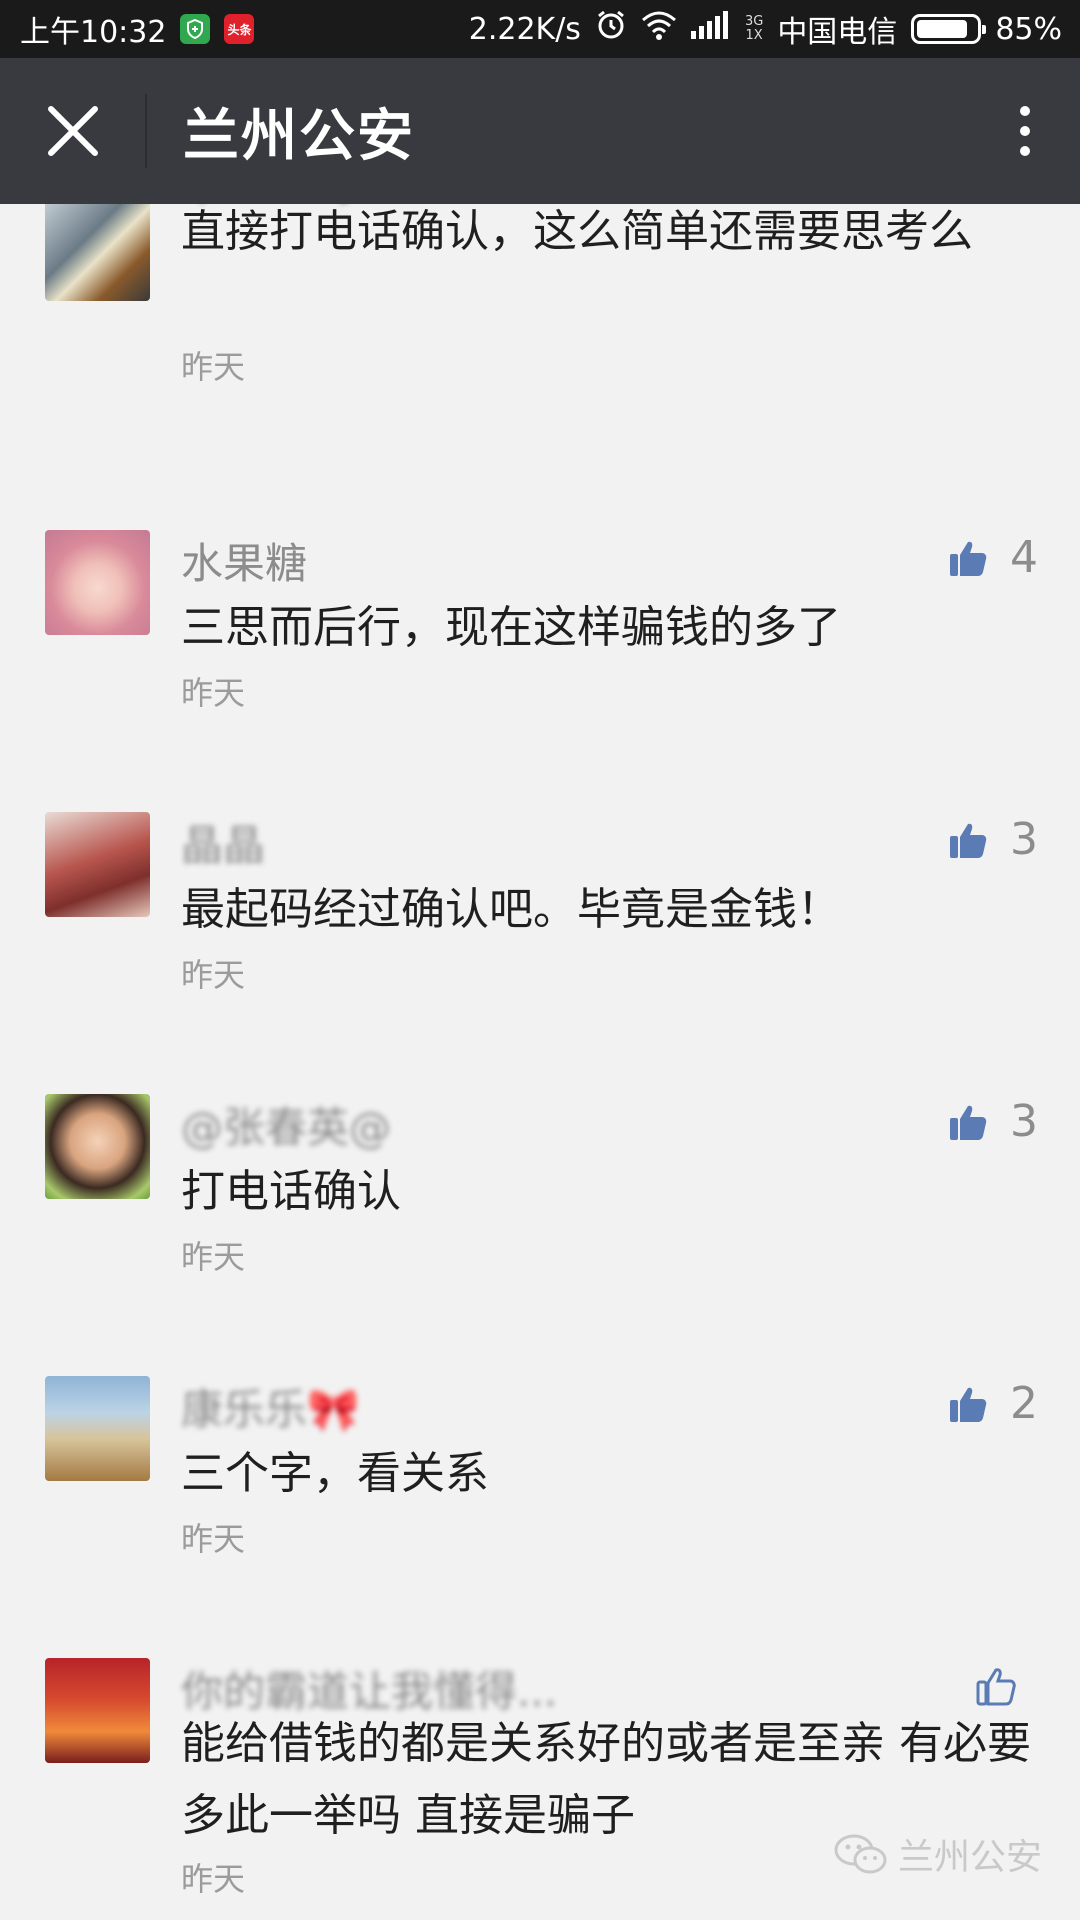  What do you see at coordinates (540, 131) in the screenshot?
I see `title-bar: 兰州公安` at bounding box center [540, 131].